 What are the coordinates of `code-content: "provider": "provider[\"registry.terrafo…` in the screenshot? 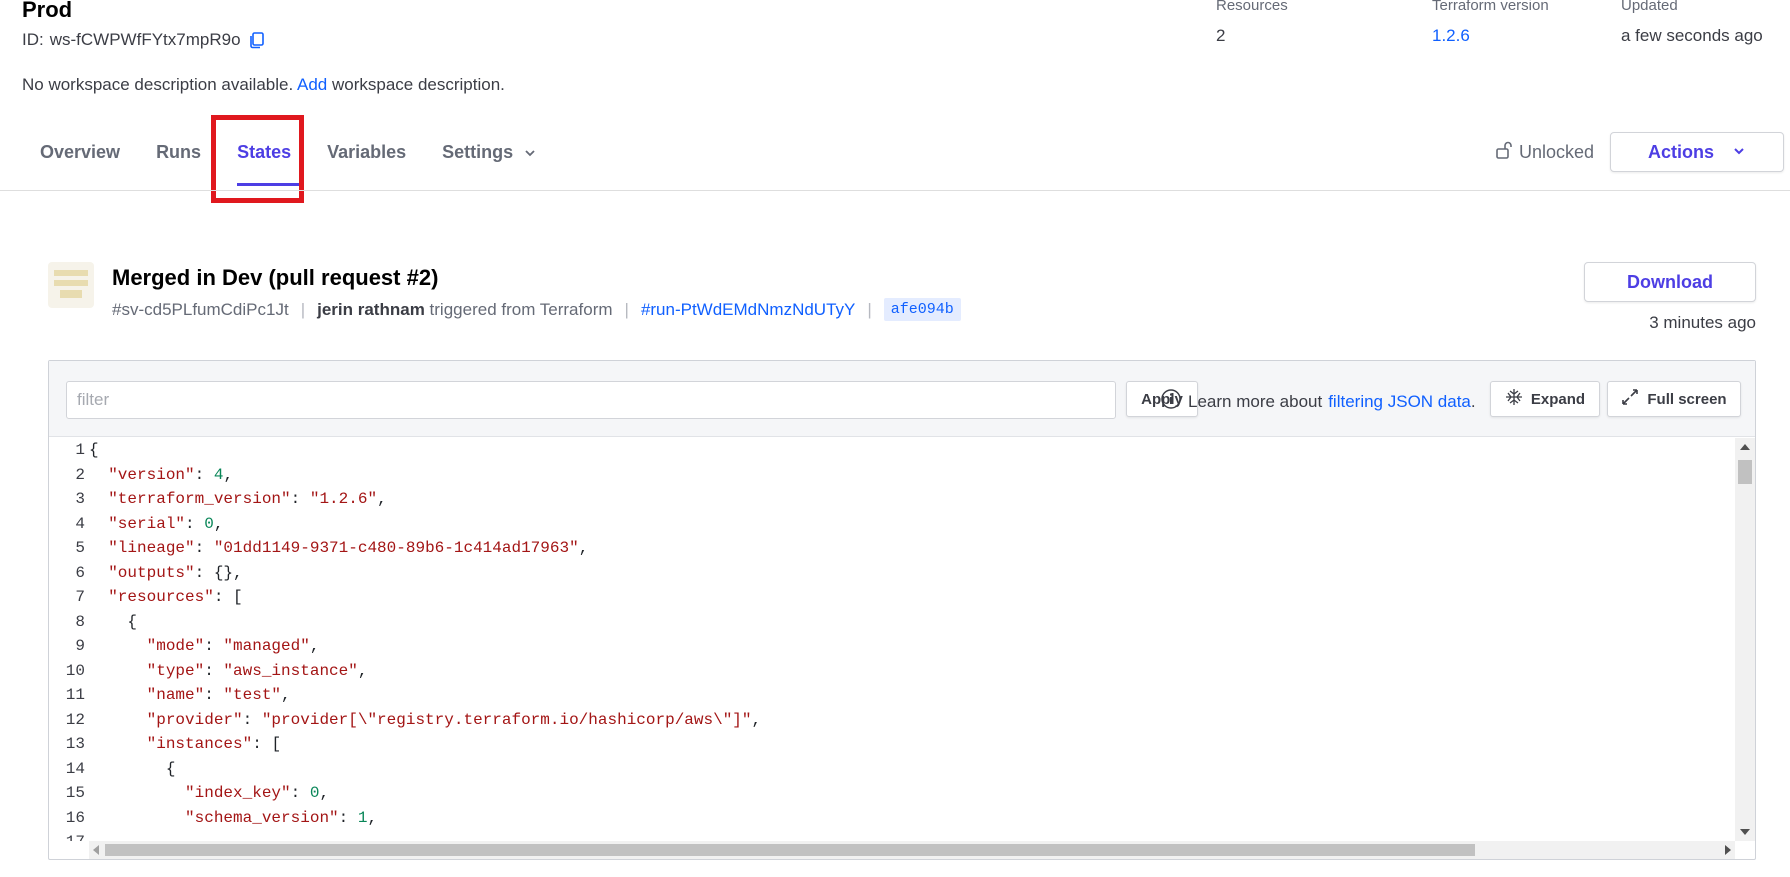 It's located at (425, 720).